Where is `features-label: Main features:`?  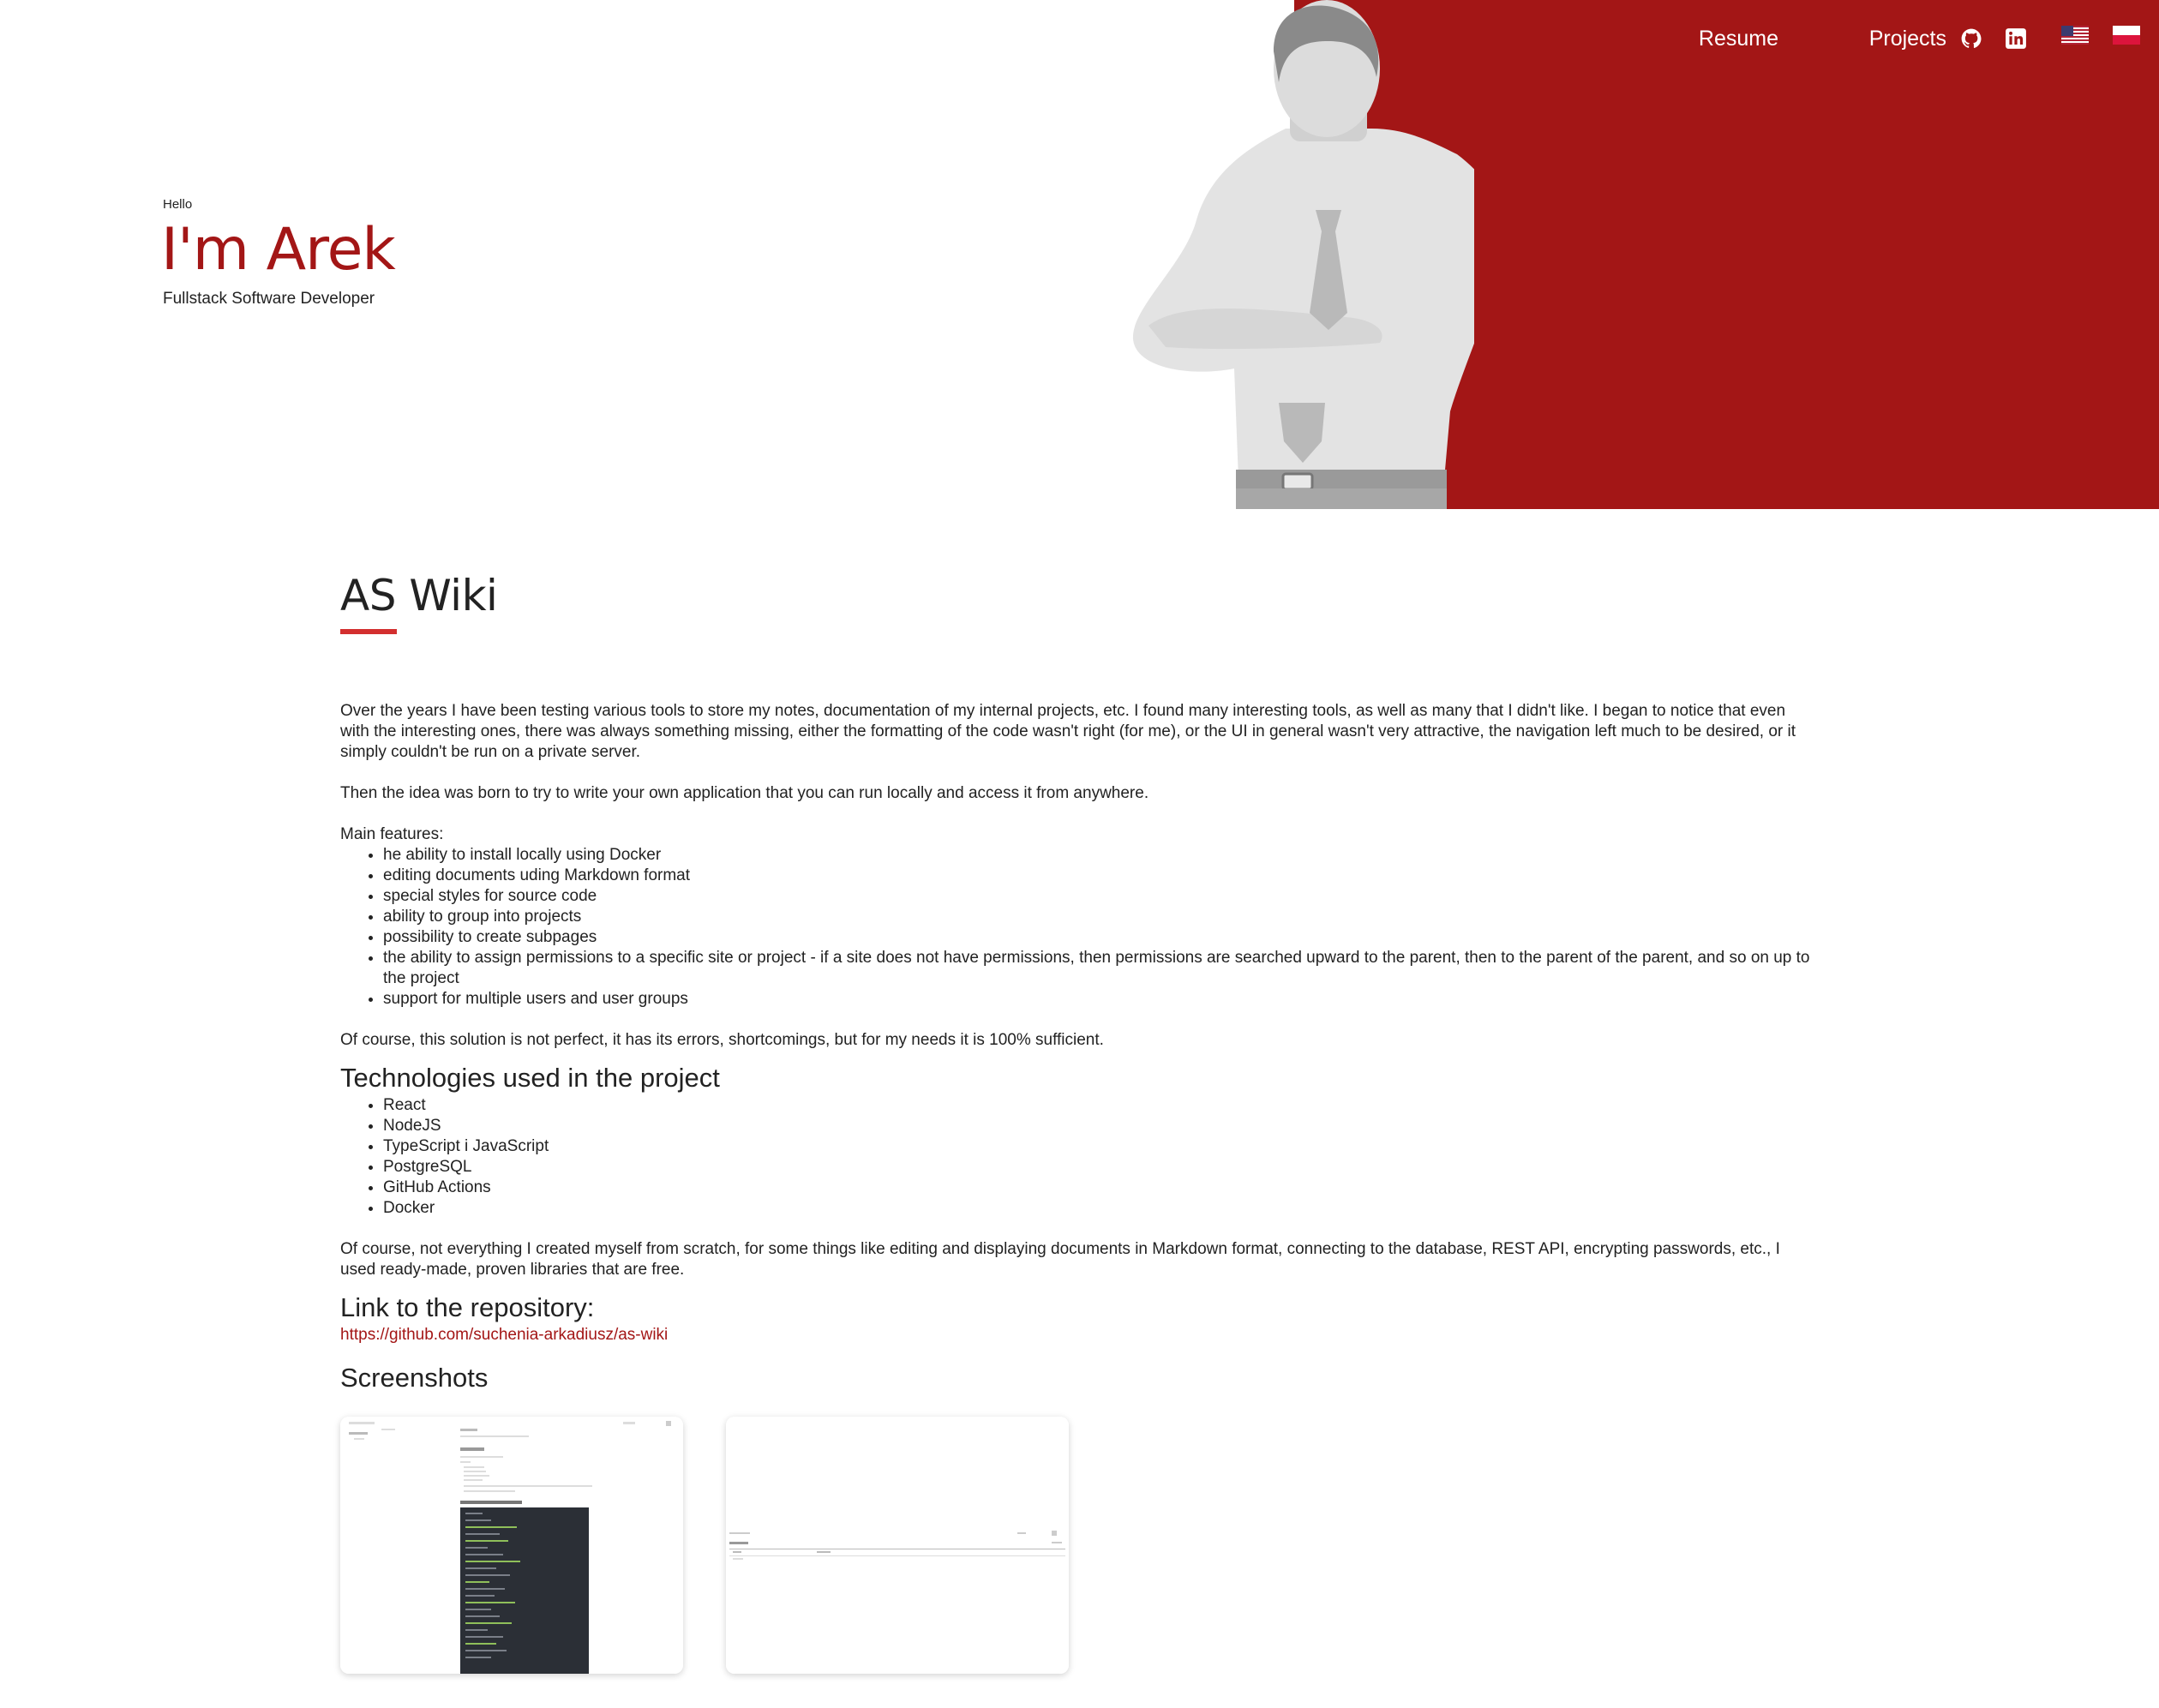 features-label: Main features: is located at coordinates (392, 834).